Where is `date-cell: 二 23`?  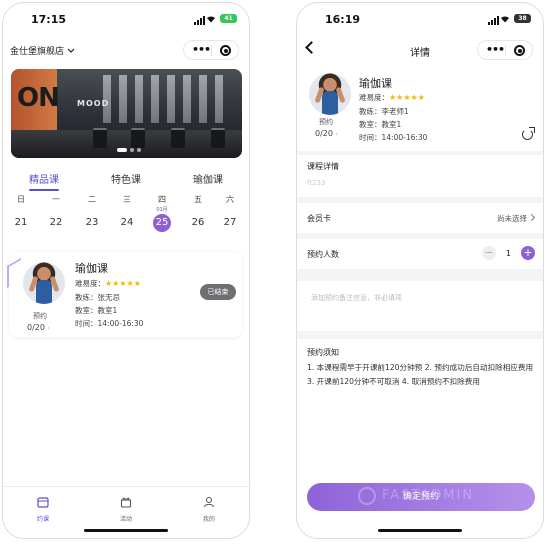
date-cell: 二 23 is located at coordinates (92, 212).